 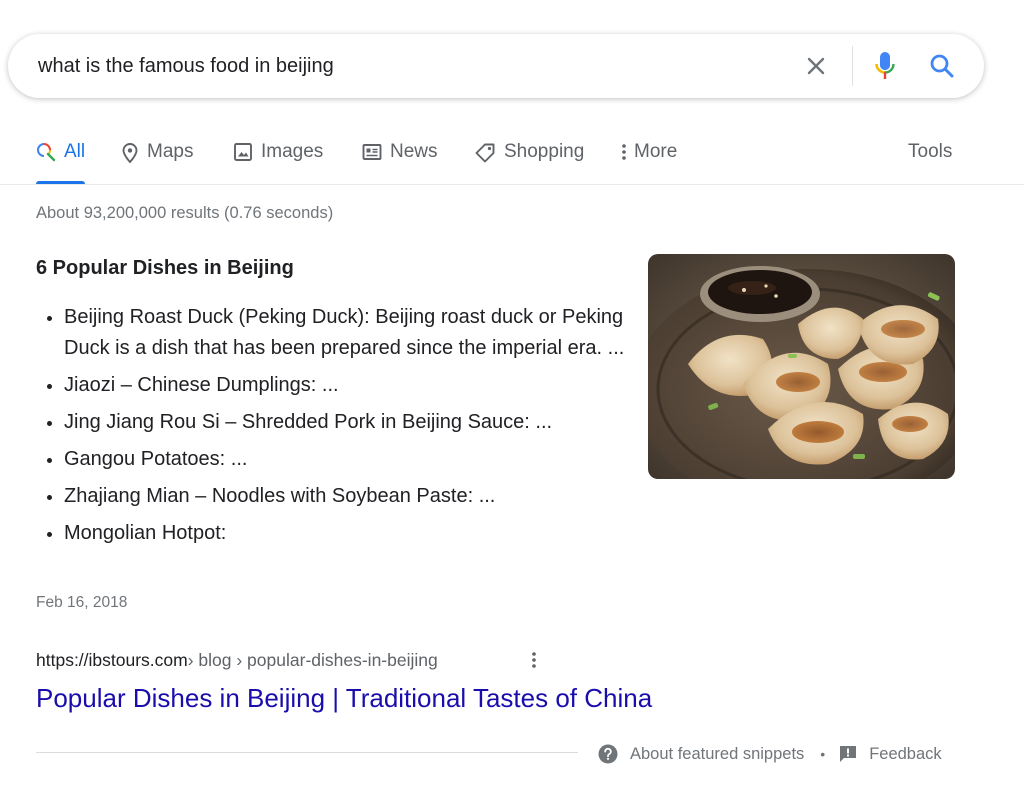 I want to click on list-item: Mongolian Hotpot:, so click(x=359, y=533).